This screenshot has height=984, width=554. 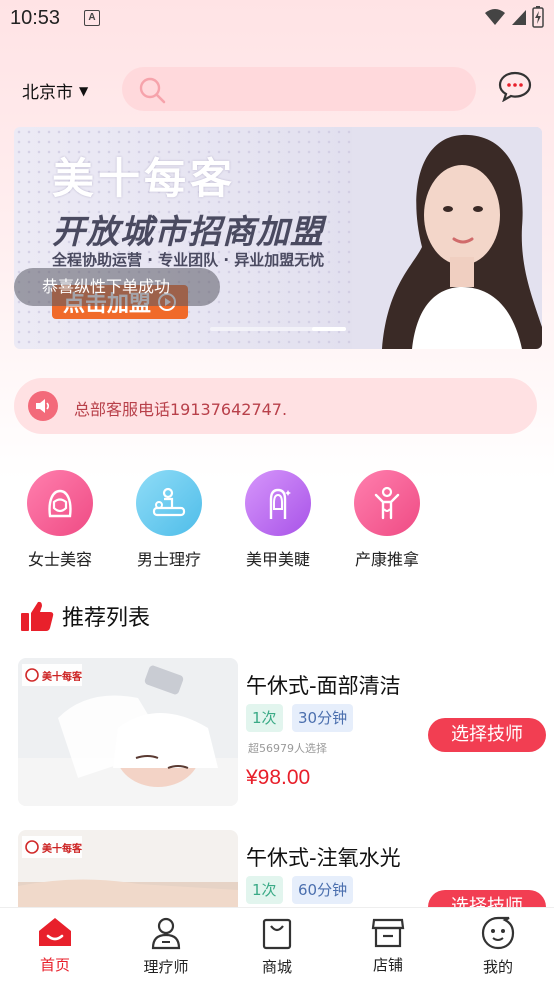 I want to click on recommend-header: 推荐列表, so click(x=85, y=616).